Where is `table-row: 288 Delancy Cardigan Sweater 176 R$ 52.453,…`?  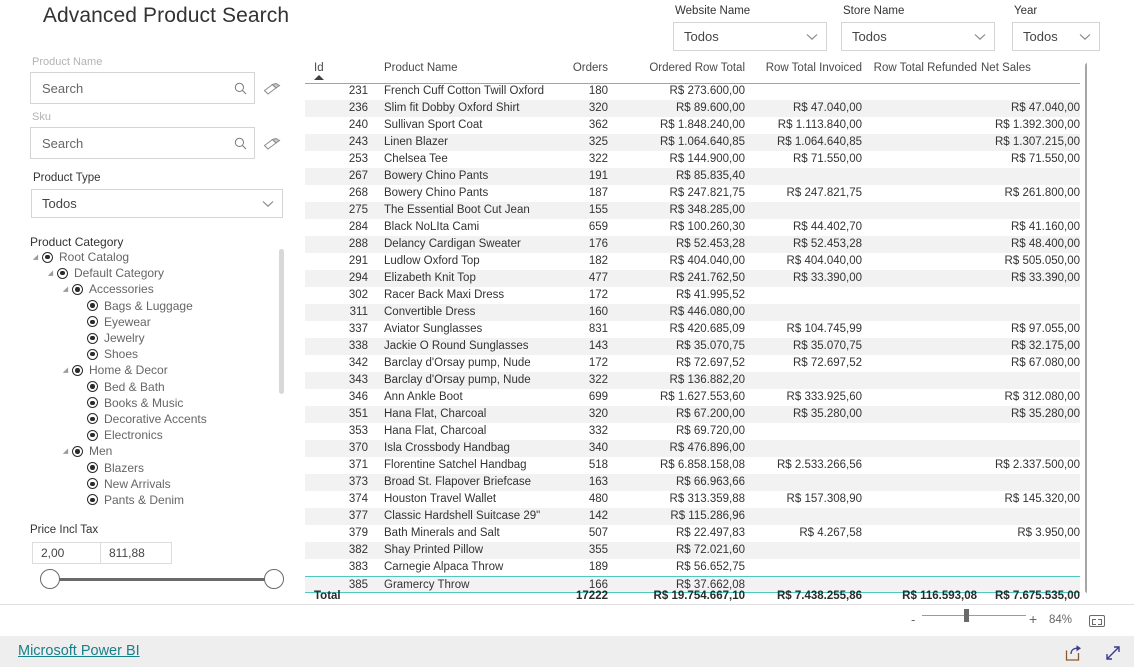
table-row: 288 Delancy Cardigan Sweater 176 R$ 52.453,… is located at coordinates (692, 244).